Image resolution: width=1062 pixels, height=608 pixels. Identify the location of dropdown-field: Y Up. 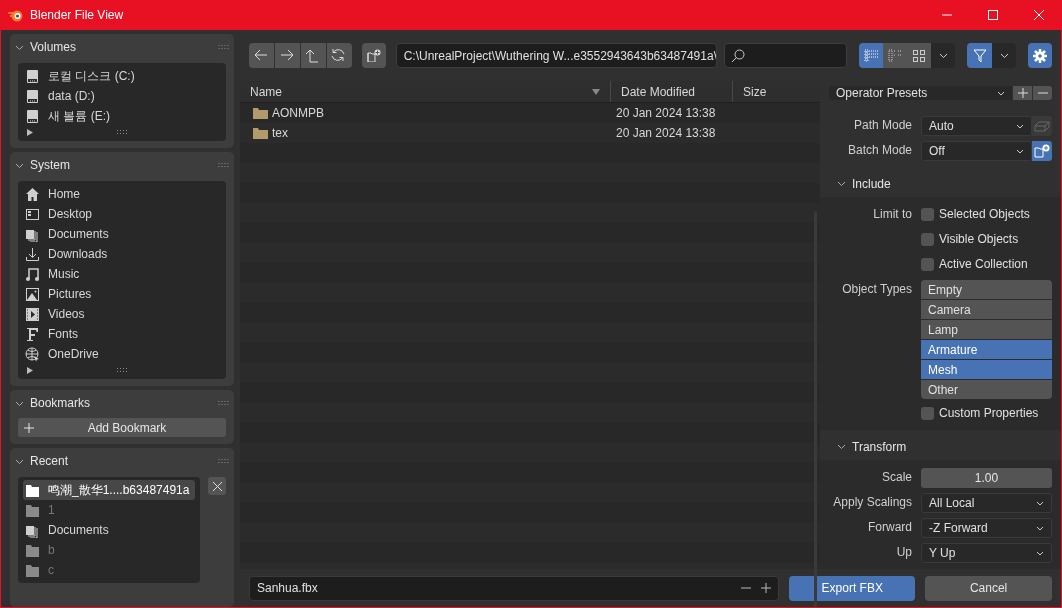
(986, 553).